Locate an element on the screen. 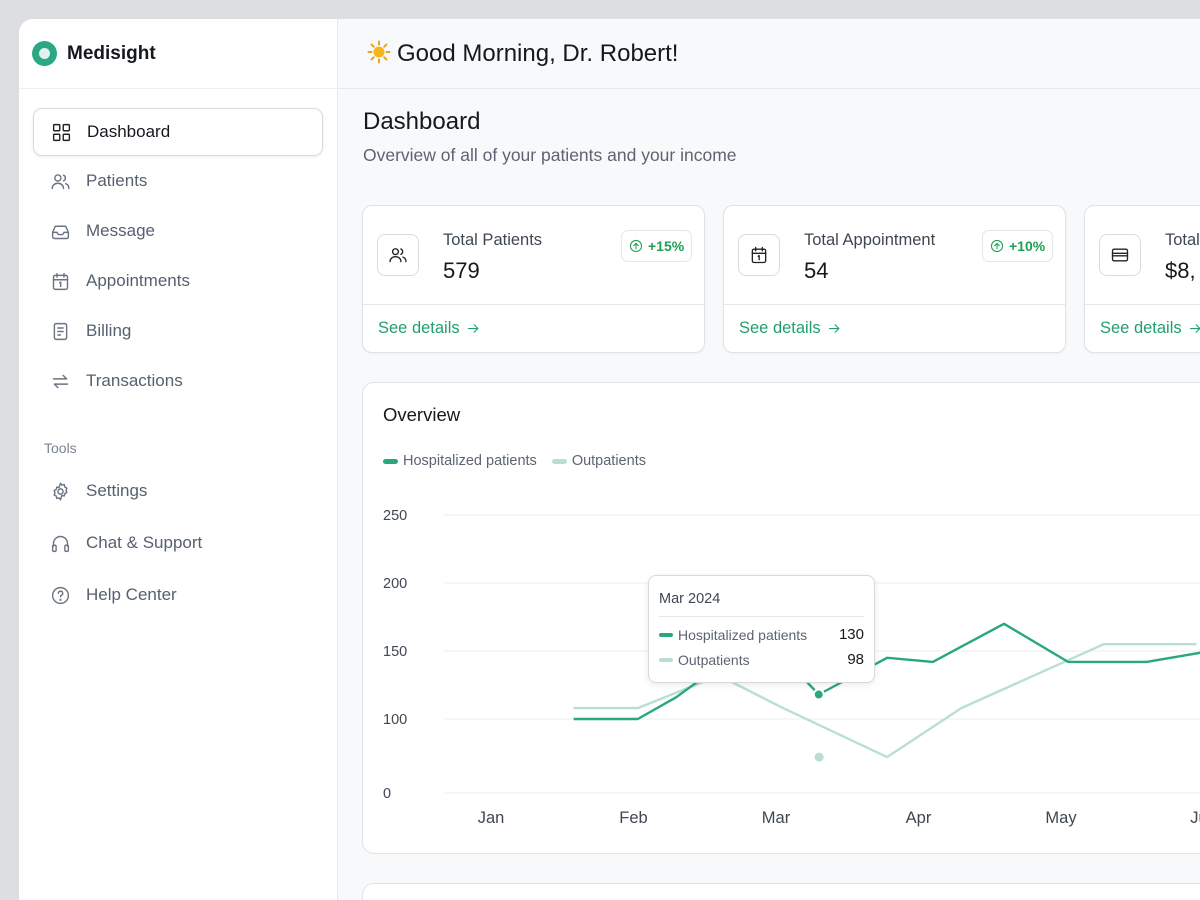  stat-card-body: Total Appointment 54 +10% is located at coordinates (894, 255).